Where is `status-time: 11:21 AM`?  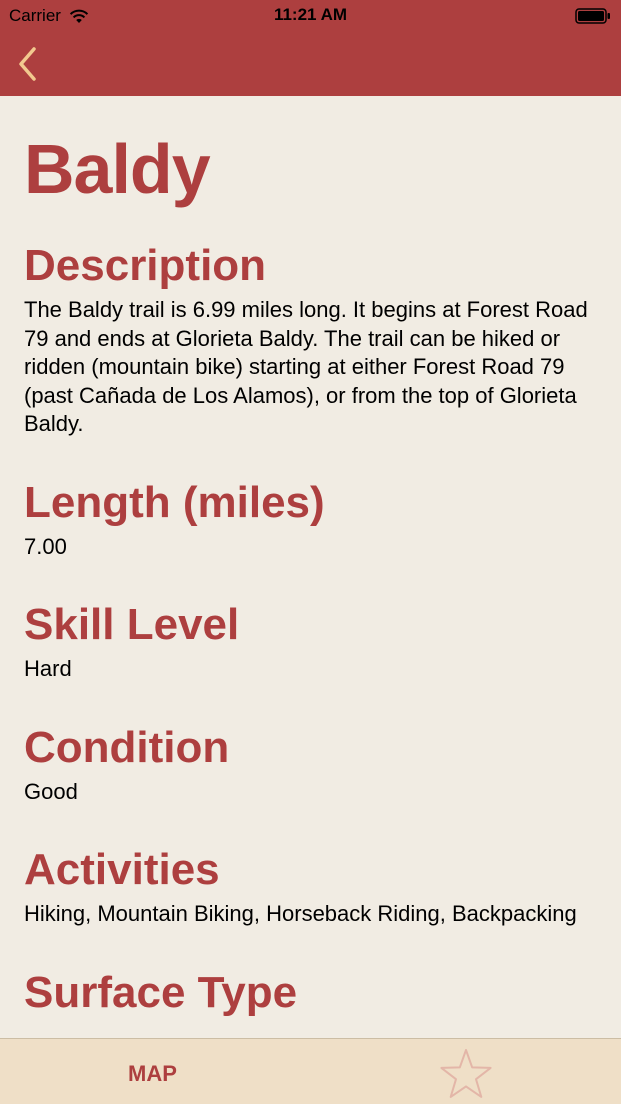 status-time: 11:21 AM is located at coordinates (310, 14).